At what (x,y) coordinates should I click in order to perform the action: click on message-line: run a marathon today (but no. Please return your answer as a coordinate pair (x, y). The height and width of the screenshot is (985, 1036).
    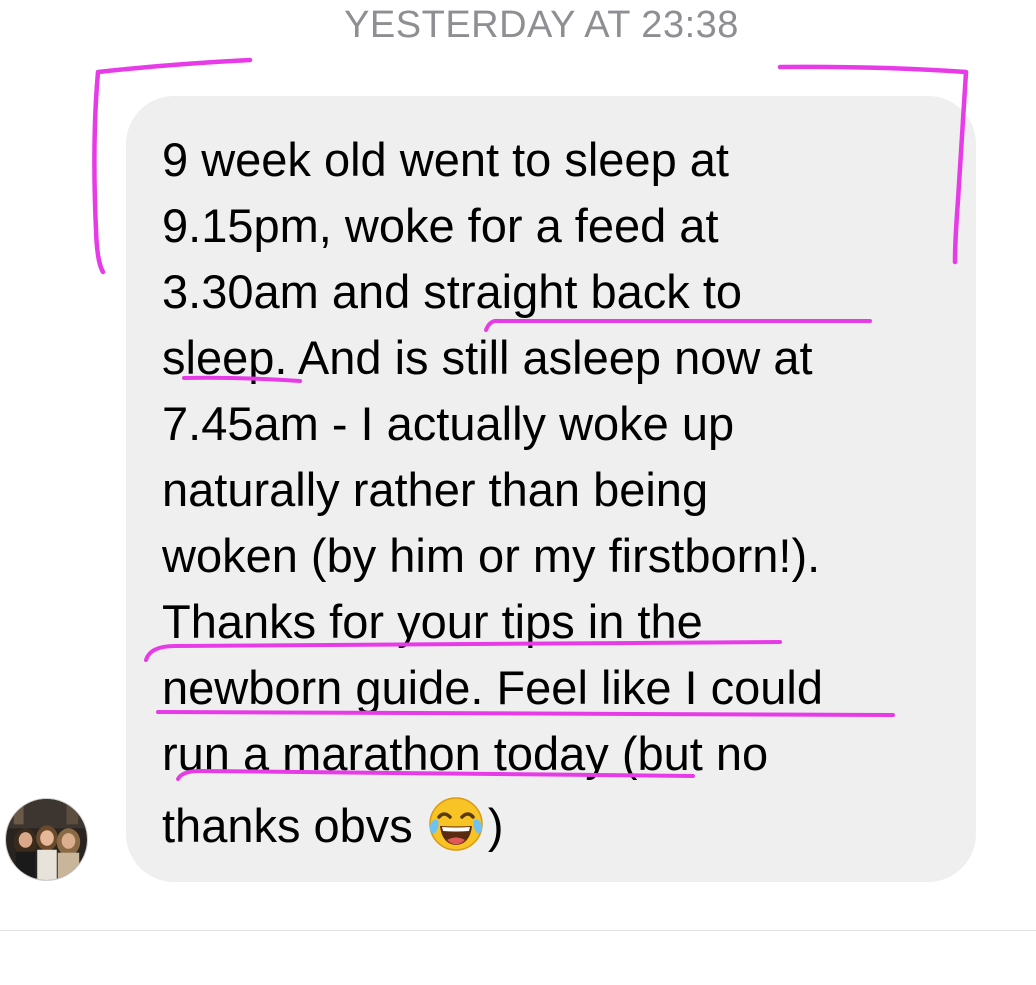
    Looking at the image, I should click on (465, 753).